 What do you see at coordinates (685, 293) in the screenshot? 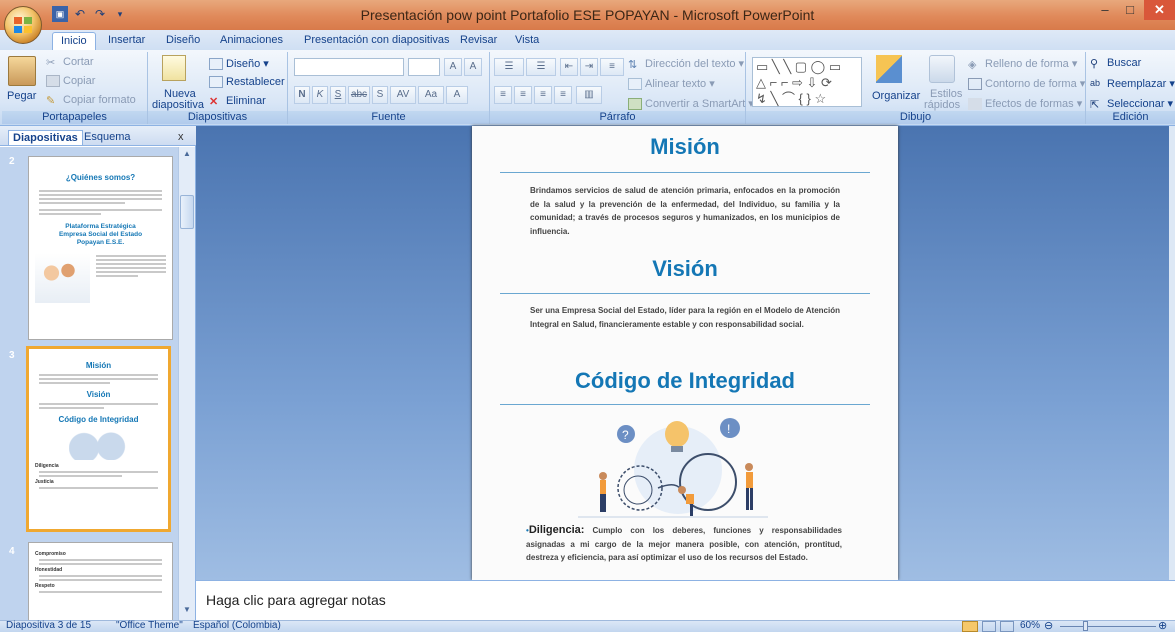
I see `divider` at bounding box center [685, 293].